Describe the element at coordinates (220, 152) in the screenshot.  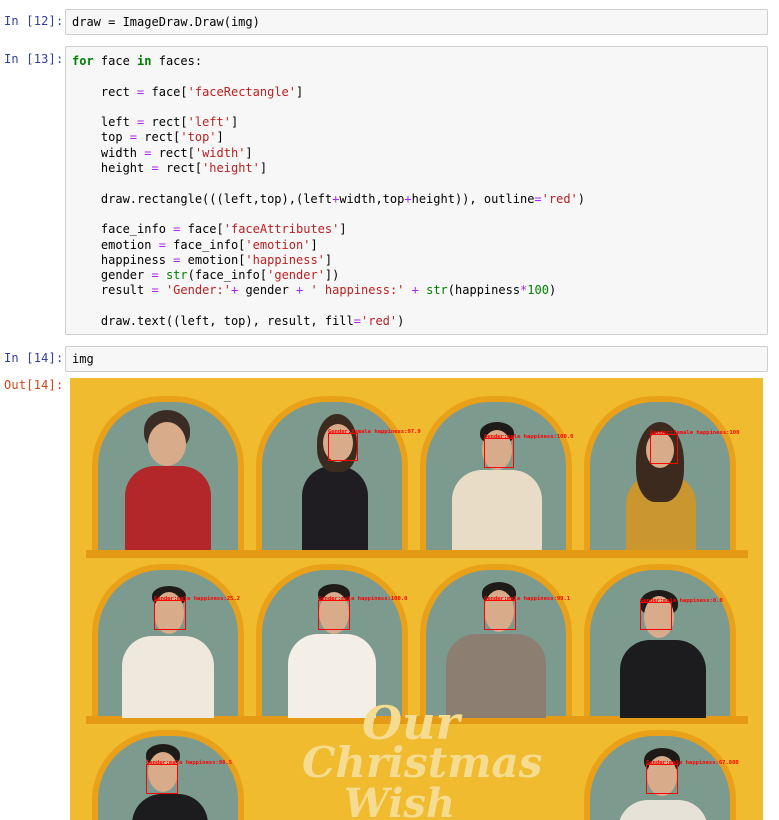
I see `code-token: 'width'` at that location.